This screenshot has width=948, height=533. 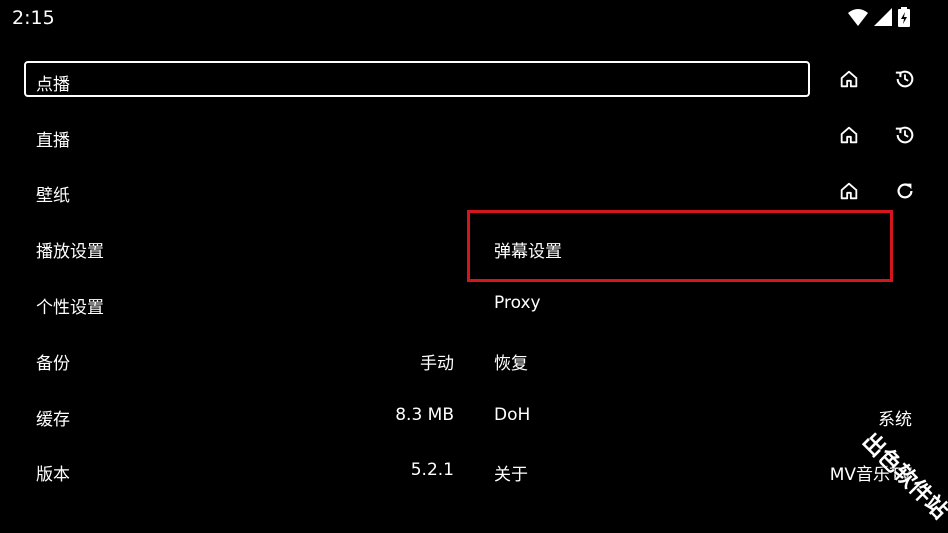 I want to click on wallpaper-menu-item: 壁纸, so click(x=424, y=191).